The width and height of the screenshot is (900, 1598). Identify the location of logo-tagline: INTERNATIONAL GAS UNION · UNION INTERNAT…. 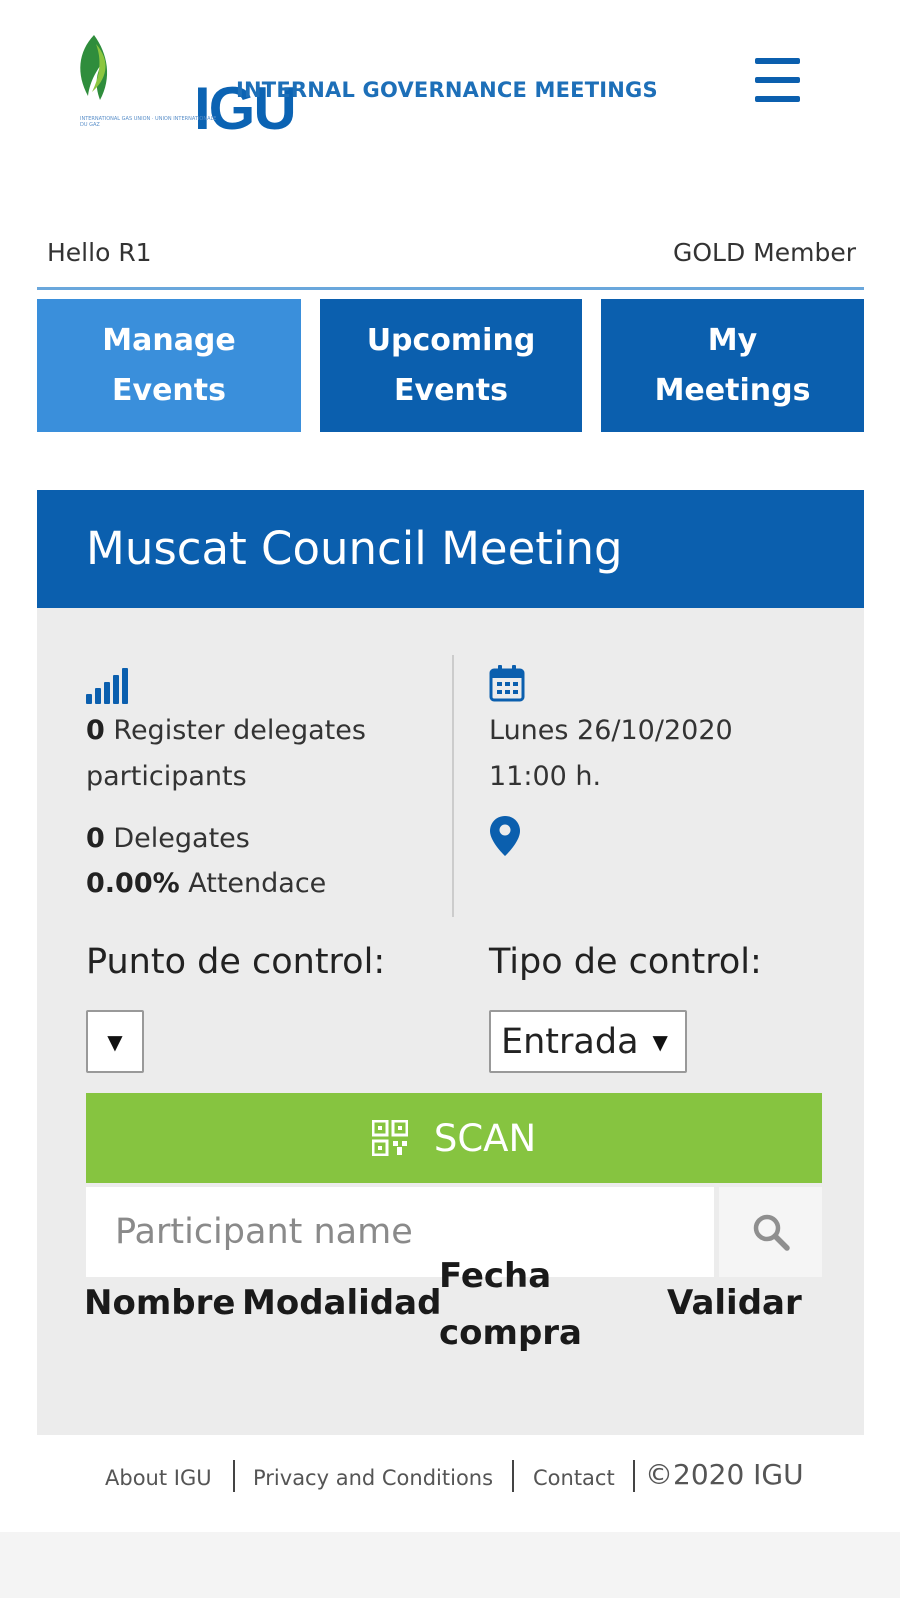
(148, 122).